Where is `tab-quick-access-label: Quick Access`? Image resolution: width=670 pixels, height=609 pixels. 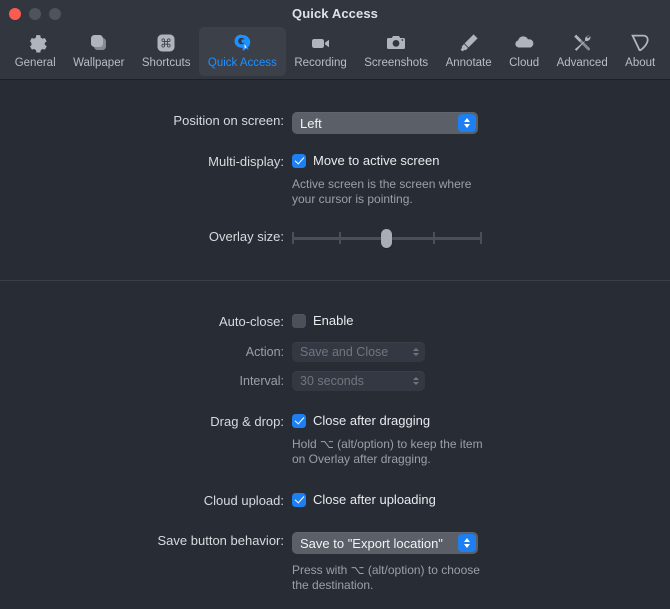
tab-quick-access-label: Quick Access is located at coordinates (242, 63).